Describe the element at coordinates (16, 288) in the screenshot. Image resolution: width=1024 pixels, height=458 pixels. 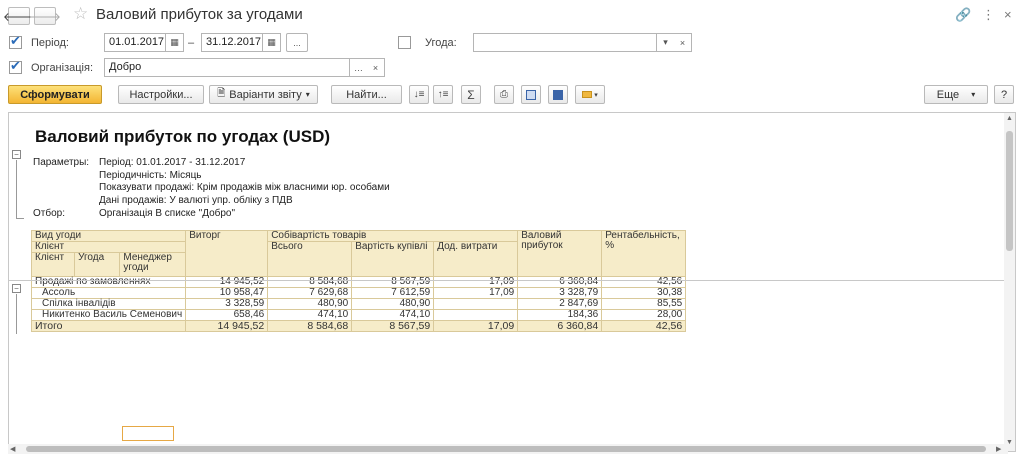
I see `collapse-group-icon: −` at that location.